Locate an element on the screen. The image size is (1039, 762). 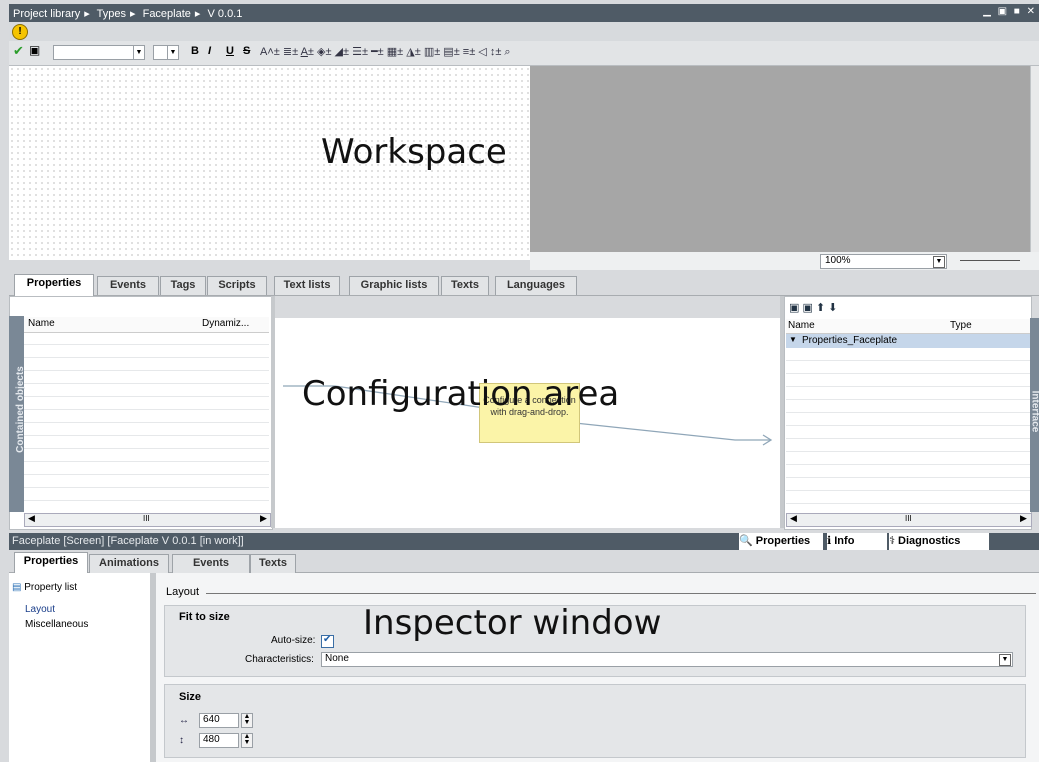
tab-graphic-lists: Graphic lists is located at coordinates (394, 285).